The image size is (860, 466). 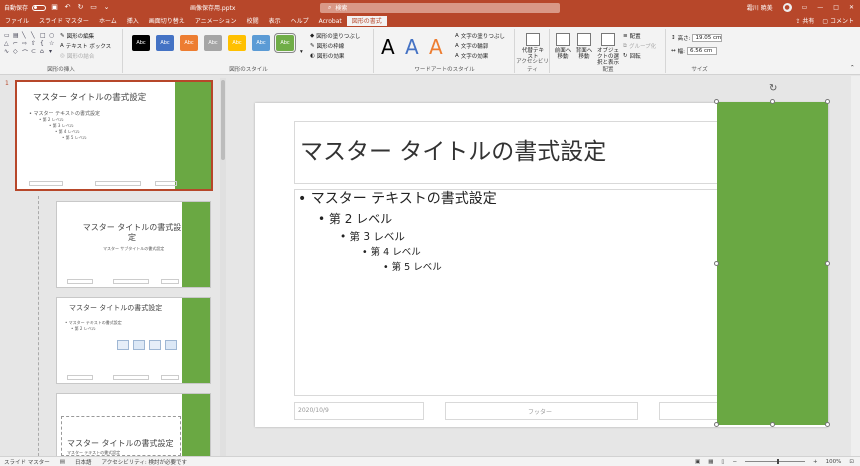 I want to click on more-shapes-icon: ▾, so click(x=53, y=52).